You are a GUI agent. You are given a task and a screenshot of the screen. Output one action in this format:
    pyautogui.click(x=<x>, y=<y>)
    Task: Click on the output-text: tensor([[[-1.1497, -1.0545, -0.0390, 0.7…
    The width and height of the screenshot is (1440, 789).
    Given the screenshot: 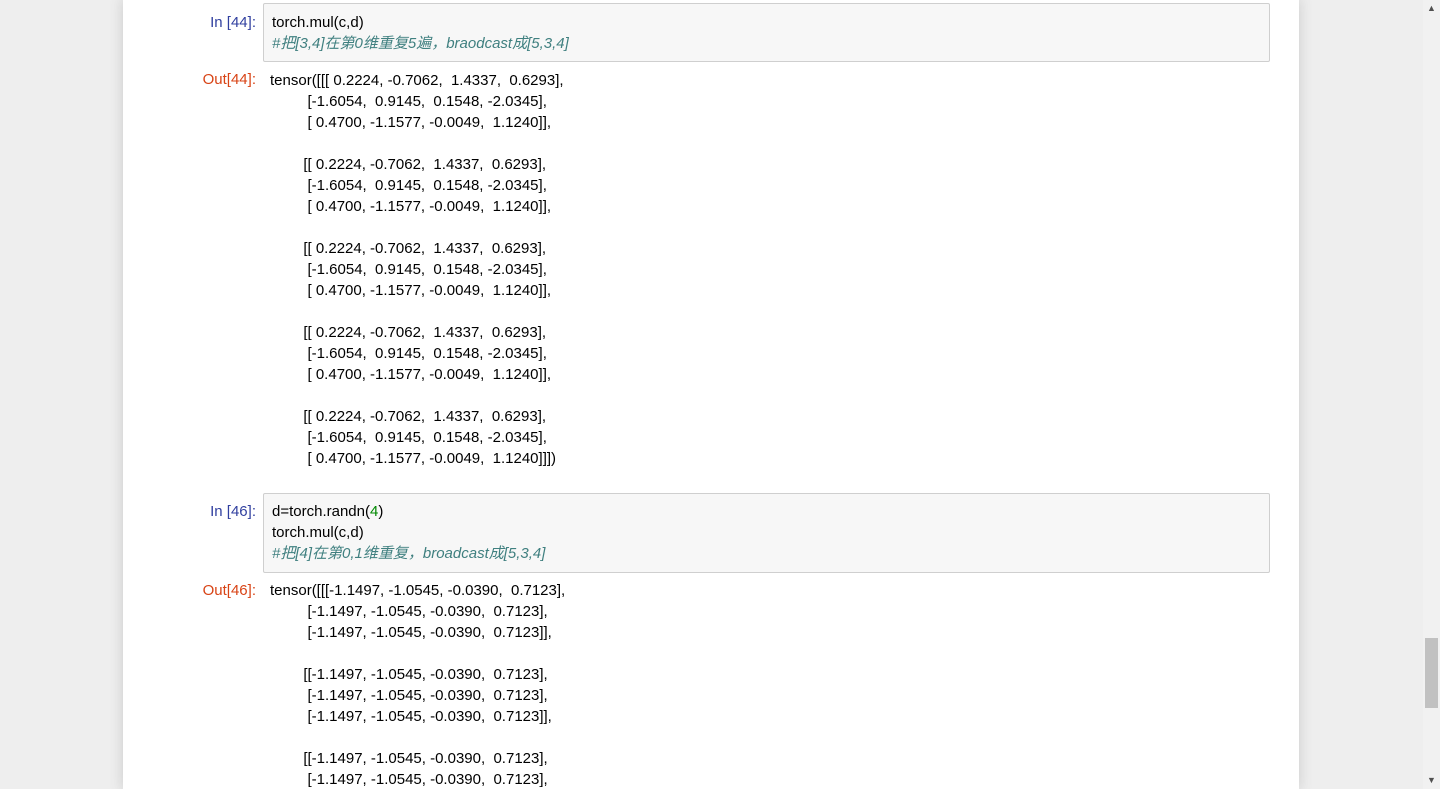 What is the action you would take?
    pyautogui.click(x=417, y=684)
    